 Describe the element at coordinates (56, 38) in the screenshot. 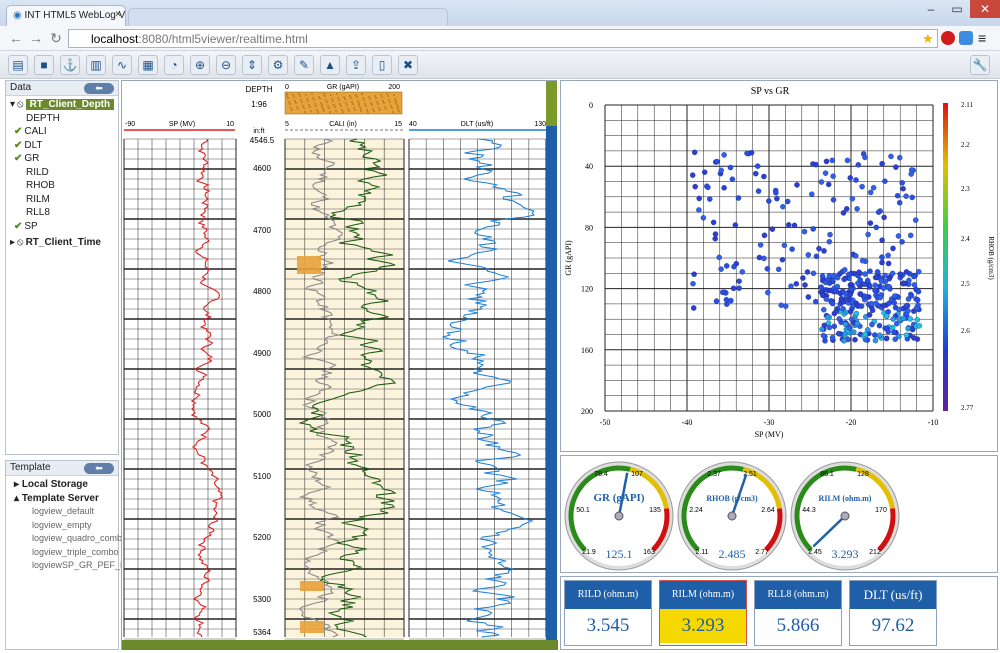

I see `reload-icon: ↻` at that location.